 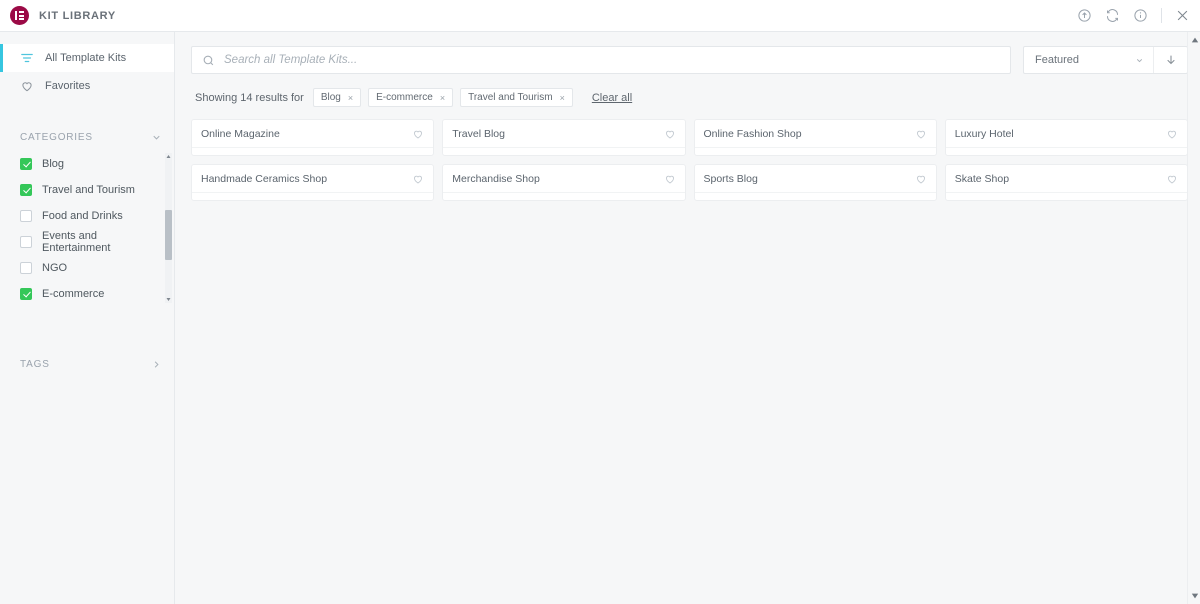 I want to click on card-title: Online Magazine, so click(x=240, y=133).